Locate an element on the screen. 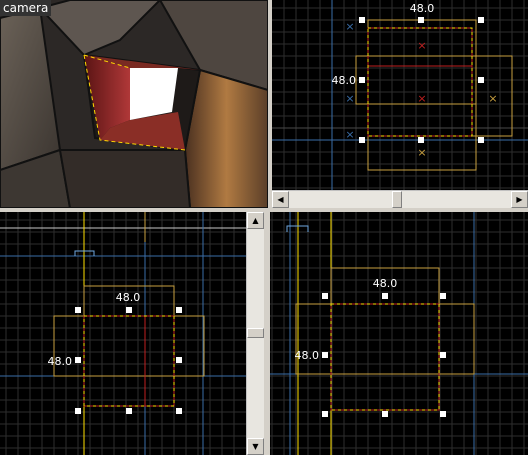 This screenshot has height=455, width=528. scroll-left-arrow-icon: ◀ is located at coordinates (280, 199).